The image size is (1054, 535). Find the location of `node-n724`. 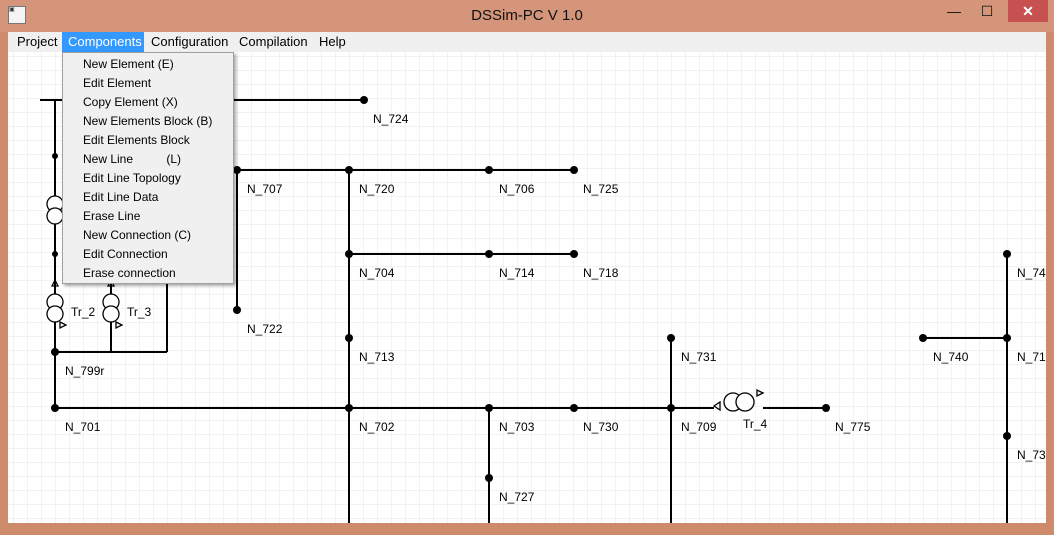

node-n724 is located at coordinates (364, 100).